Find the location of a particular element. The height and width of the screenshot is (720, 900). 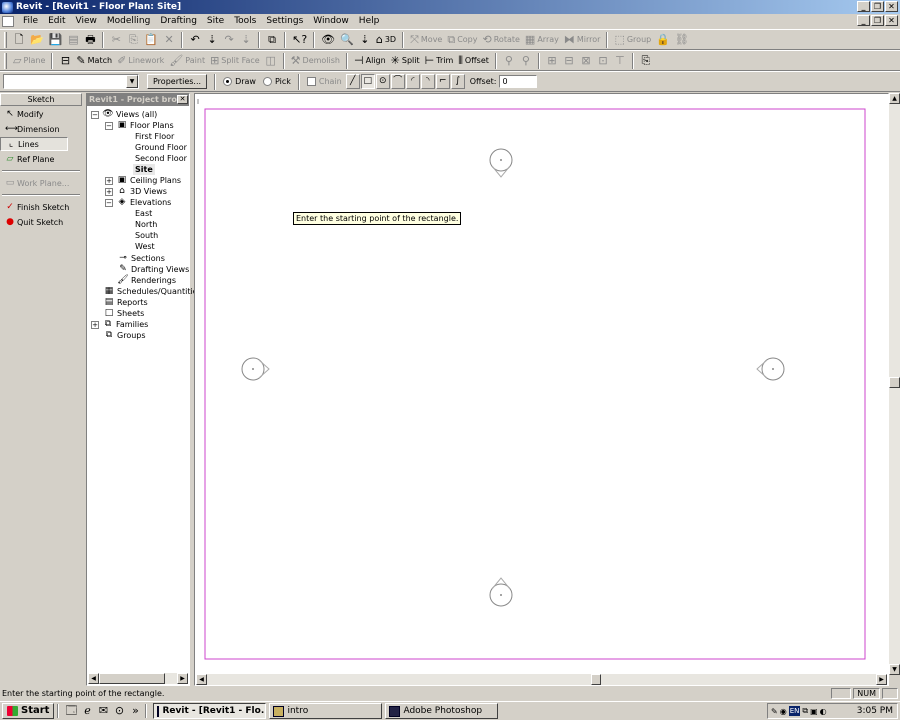

arc-3pt-tool-icon: ⌒ is located at coordinates (397, 81).